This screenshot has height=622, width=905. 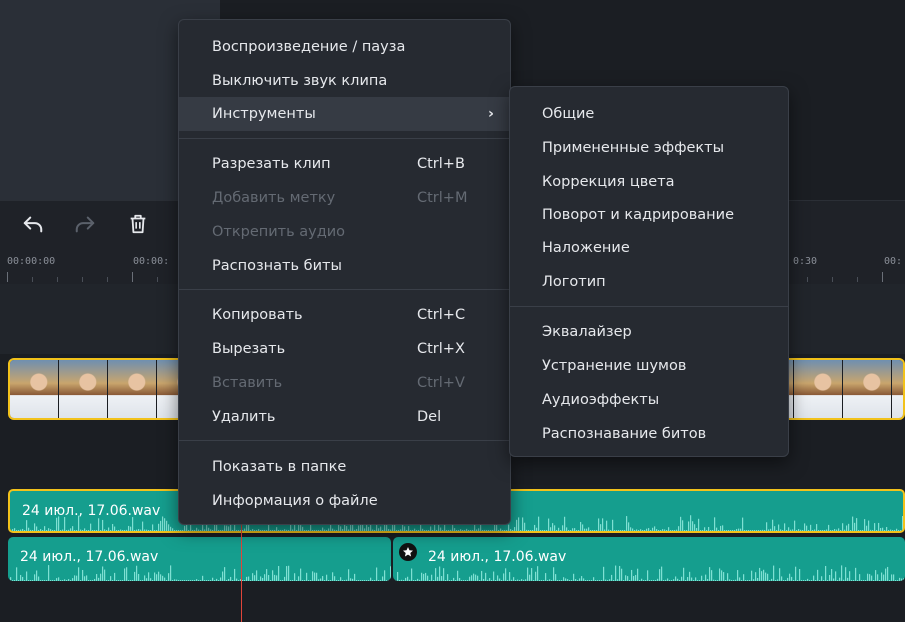 What do you see at coordinates (649, 114) in the screenshot?
I see `submenu-item-general: Общие` at bounding box center [649, 114].